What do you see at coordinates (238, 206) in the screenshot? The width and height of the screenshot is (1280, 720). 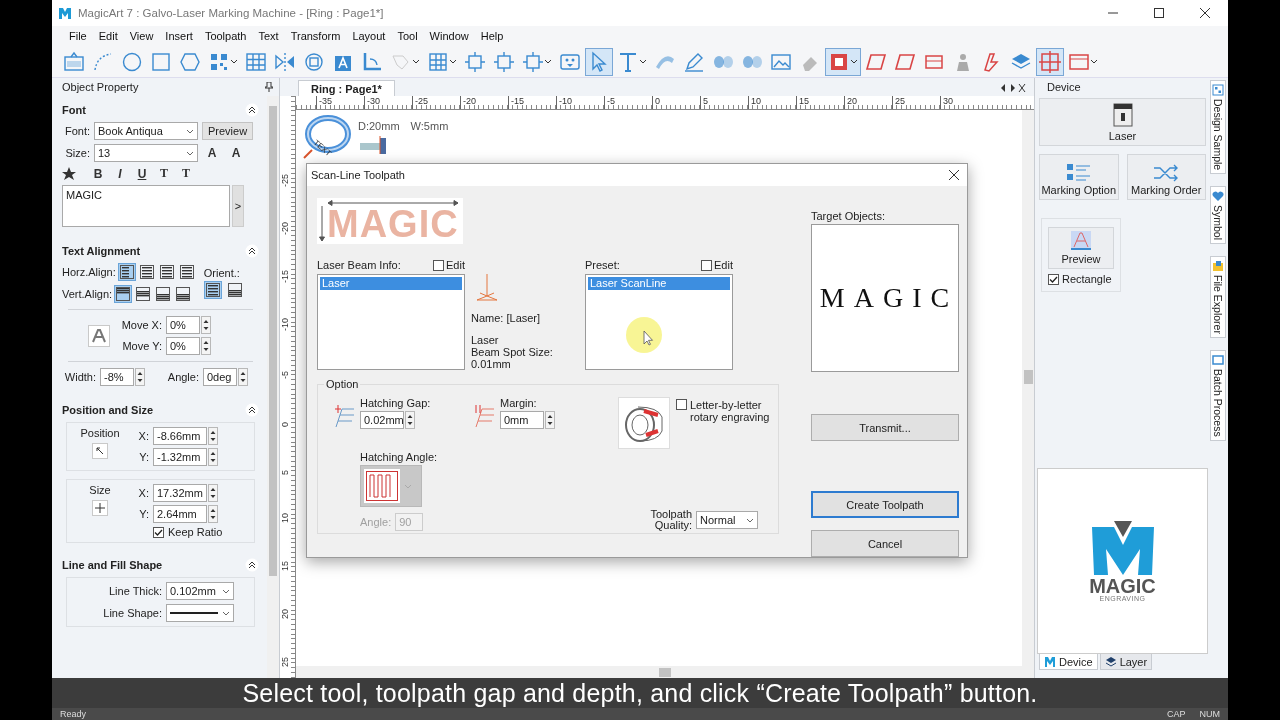 I see `expand-button: >` at bounding box center [238, 206].